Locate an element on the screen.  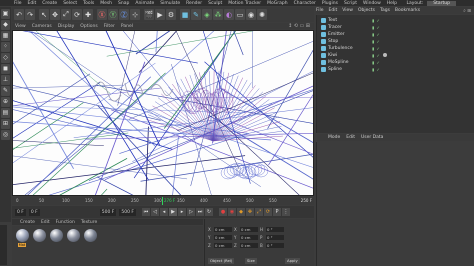
axis-mode-icon: ⊥ is located at coordinates (5, 80).